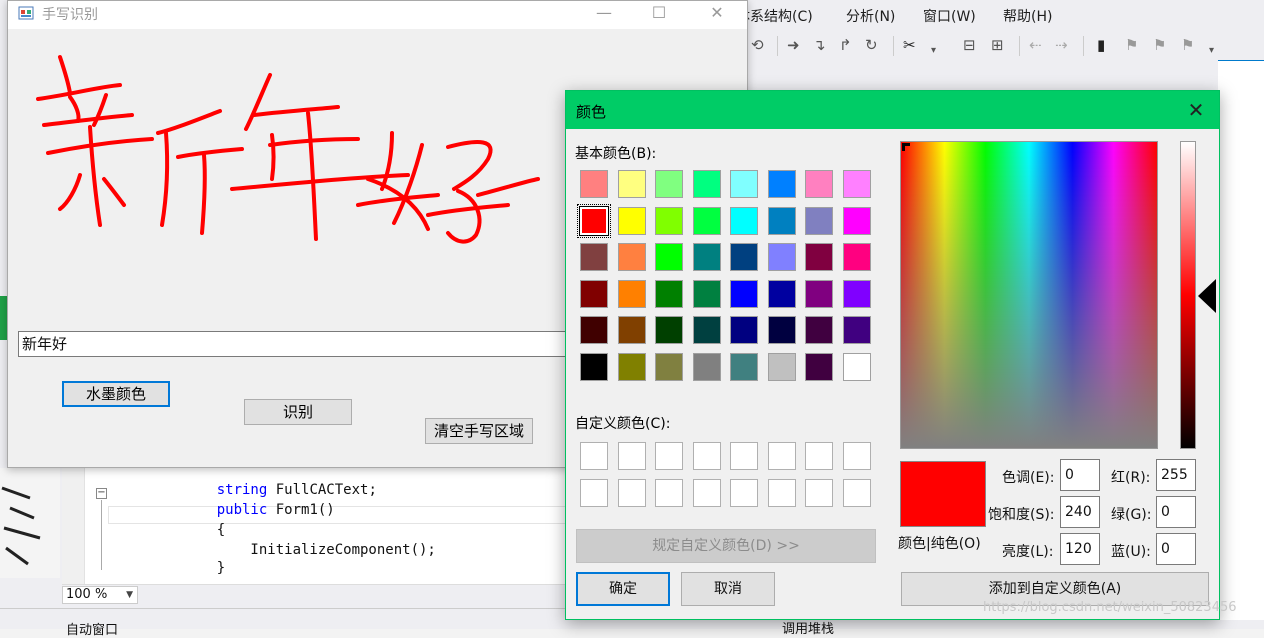 The image size is (1264, 638). What do you see at coordinates (1187, 45) in the screenshot?
I see `clear-bookmark-icon: ⚑` at bounding box center [1187, 45].